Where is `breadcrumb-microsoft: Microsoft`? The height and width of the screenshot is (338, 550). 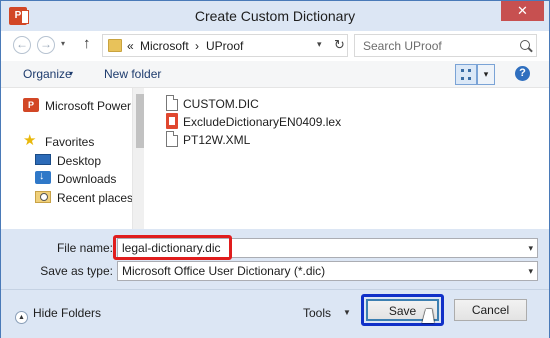 breadcrumb-microsoft: Microsoft is located at coordinates (164, 46).